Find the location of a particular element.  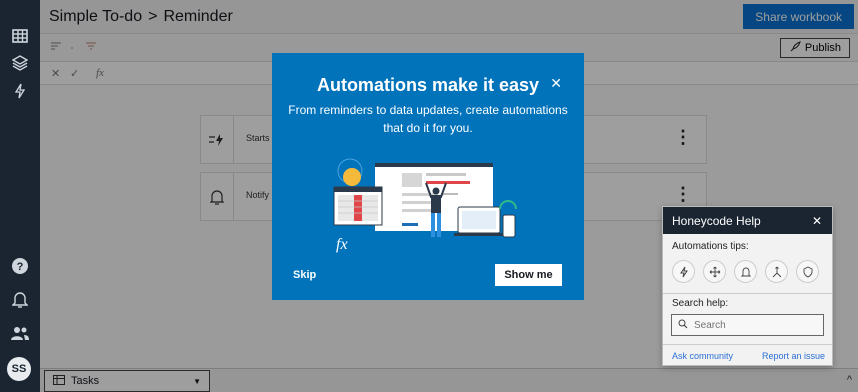

move-icon is located at coordinates (714, 271).